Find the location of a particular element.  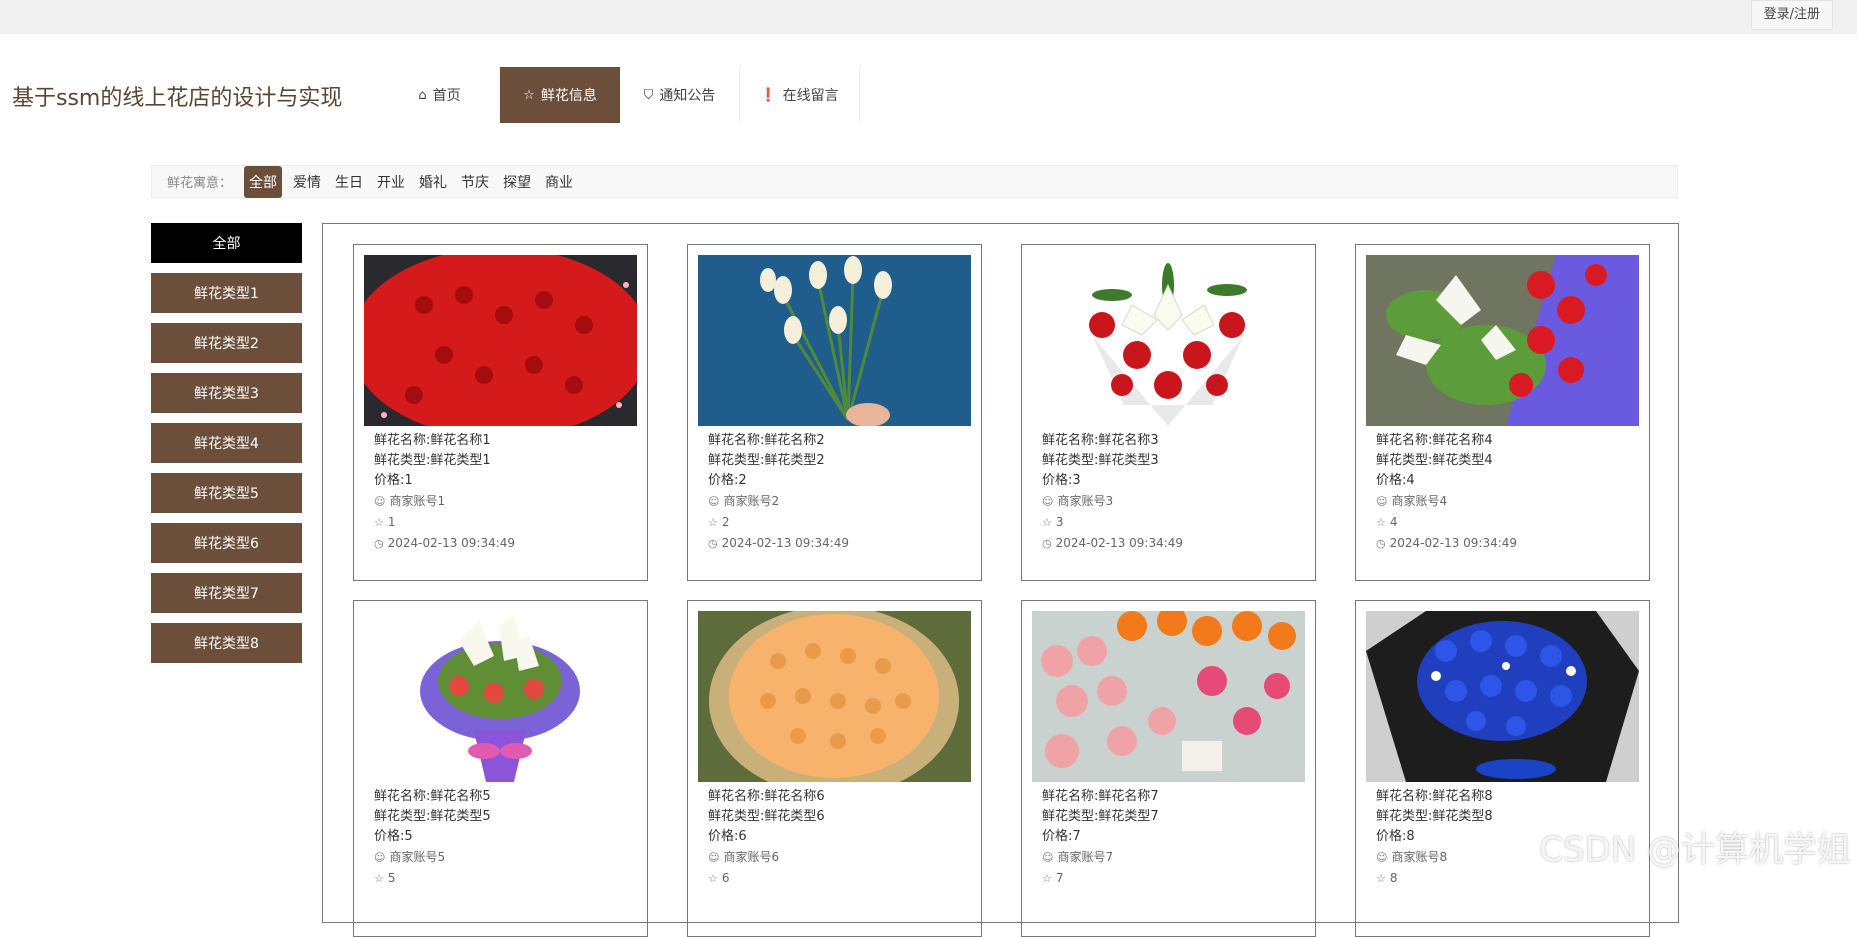

nav-flower-info: ☆ 鲜花信息 is located at coordinates (560, 95).